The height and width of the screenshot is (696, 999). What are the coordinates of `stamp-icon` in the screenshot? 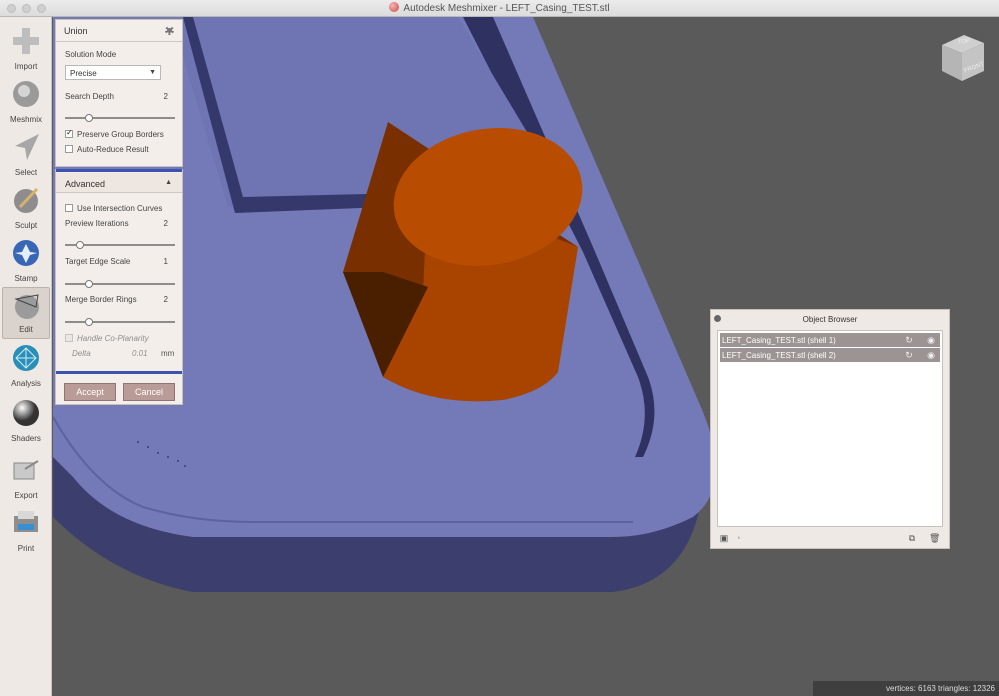 It's located at (26, 253).